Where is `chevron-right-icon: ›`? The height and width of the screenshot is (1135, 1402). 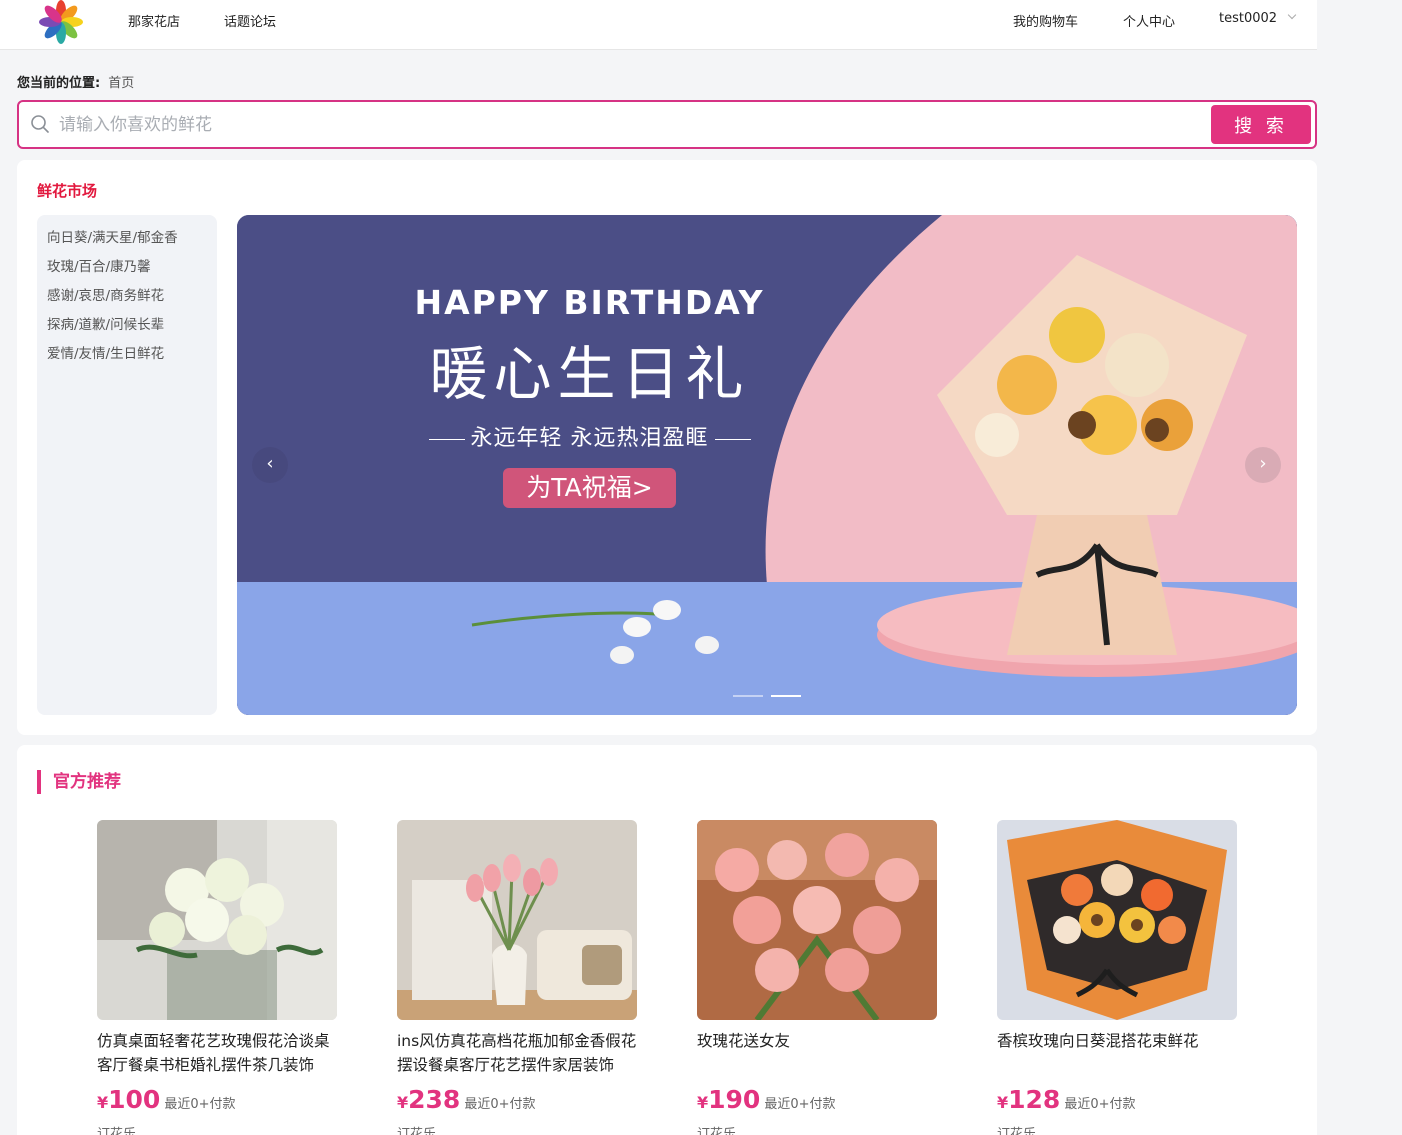
chevron-right-icon: › is located at coordinates (1263, 465).